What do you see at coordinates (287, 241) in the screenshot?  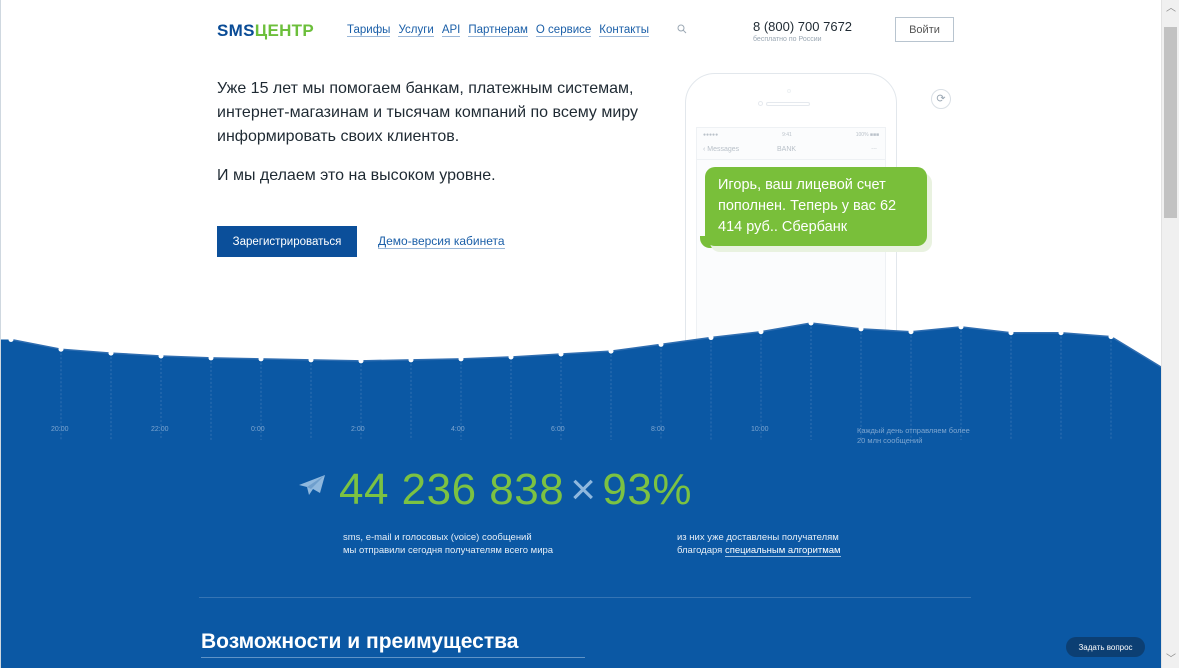 I see `register-button: Зарегистрироваться` at bounding box center [287, 241].